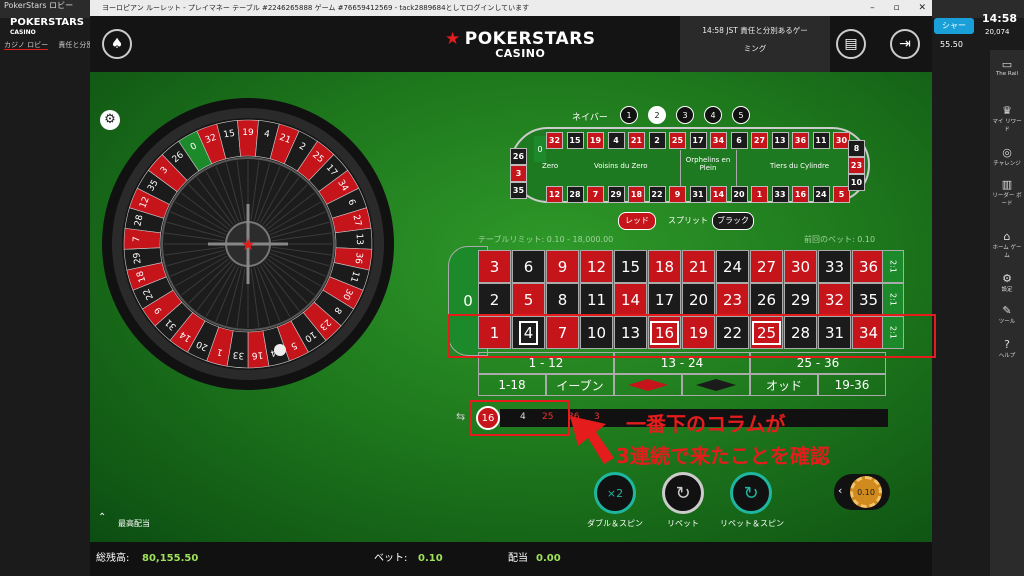 Image resolution: width=1024 pixels, height=576 pixels. I want to click on exit-button: ⇥, so click(905, 44).